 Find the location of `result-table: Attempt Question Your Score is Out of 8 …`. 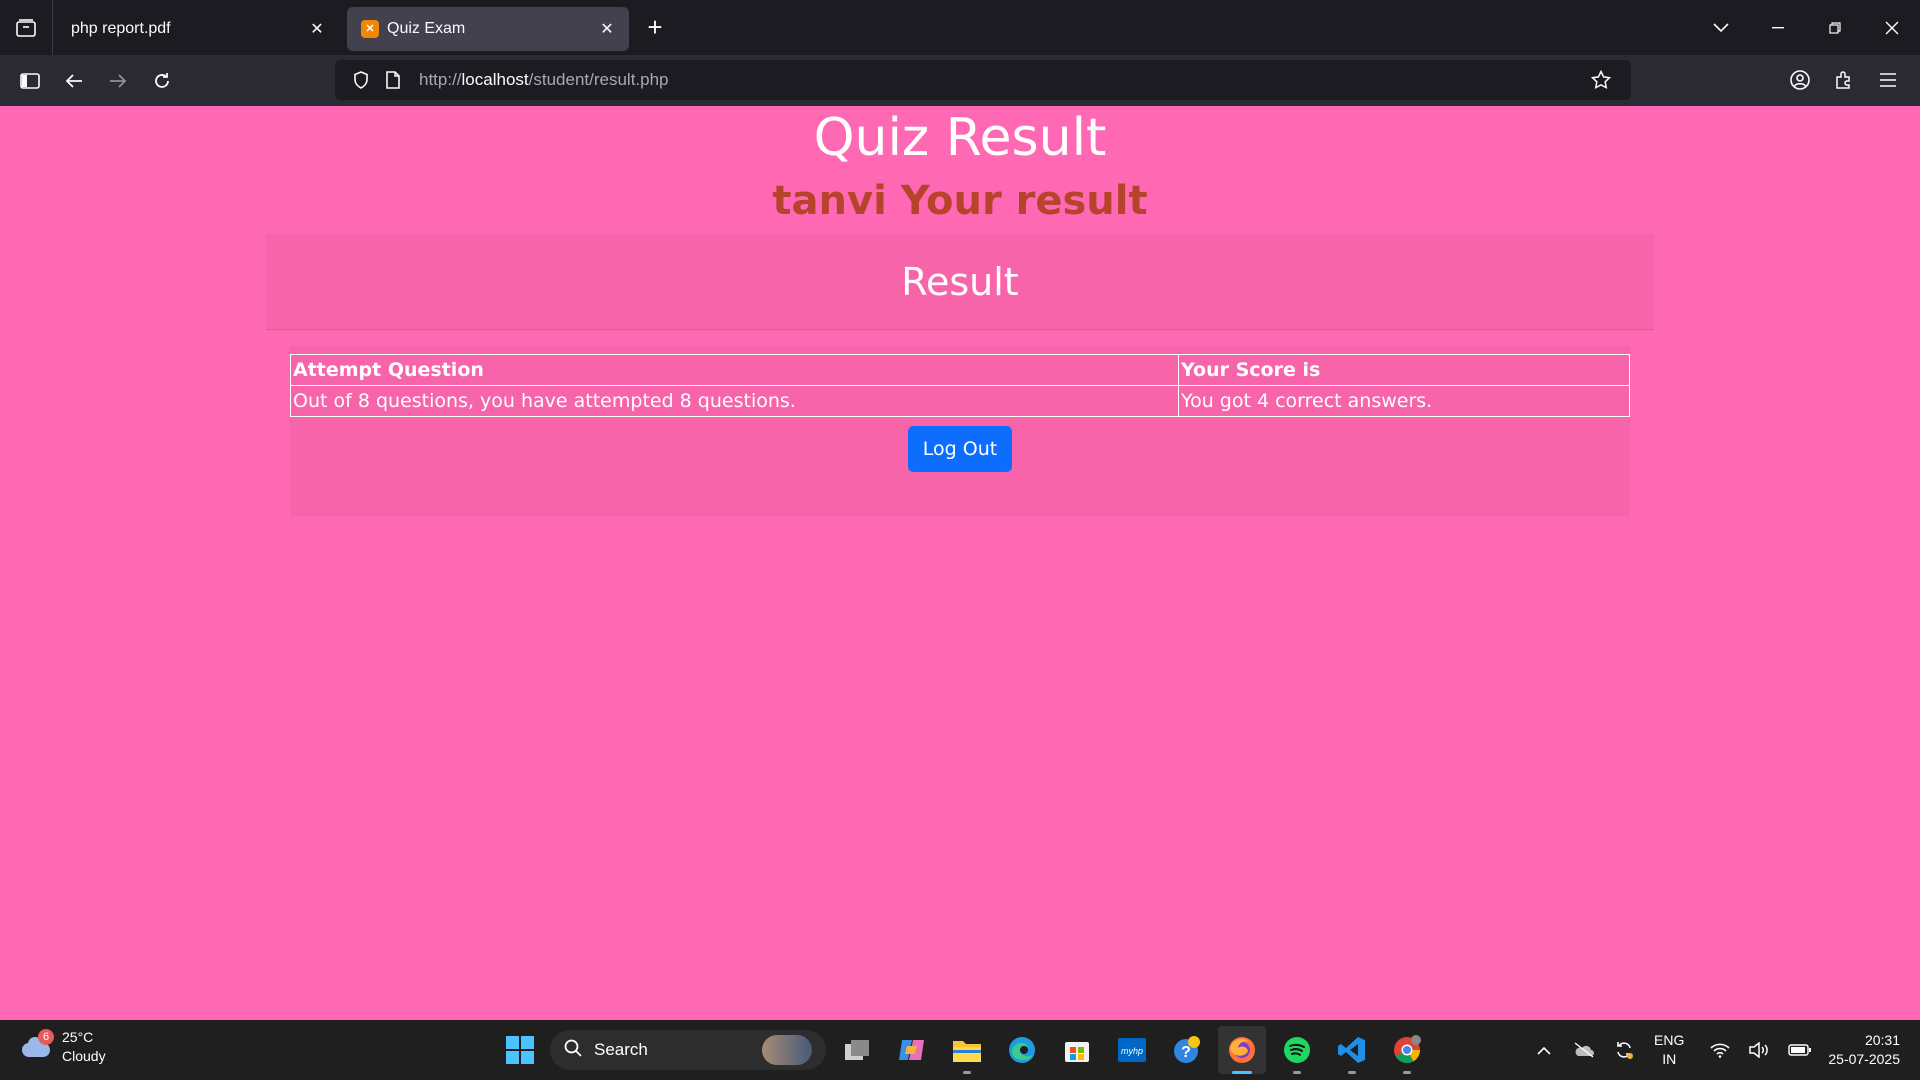

result-table: Attempt Question Your Score is Out of 8 … is located at coordinates (960, 385).